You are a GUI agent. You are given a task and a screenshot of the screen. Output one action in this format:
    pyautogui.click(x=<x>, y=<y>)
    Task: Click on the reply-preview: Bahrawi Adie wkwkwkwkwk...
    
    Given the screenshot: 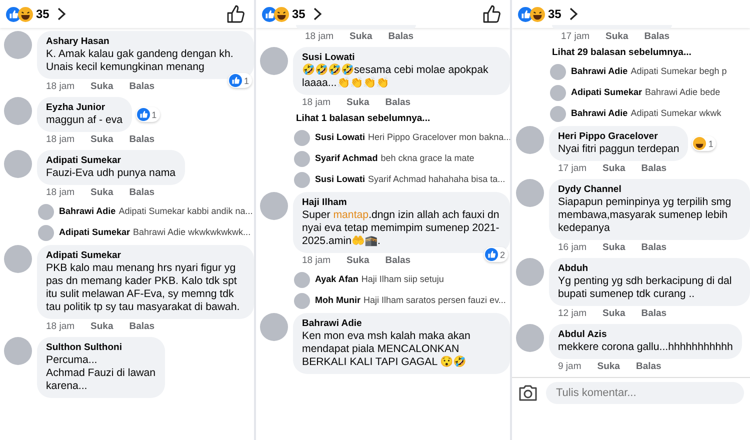 What is the action you would take?
    pyautogui.click(x=192, y=232)
    